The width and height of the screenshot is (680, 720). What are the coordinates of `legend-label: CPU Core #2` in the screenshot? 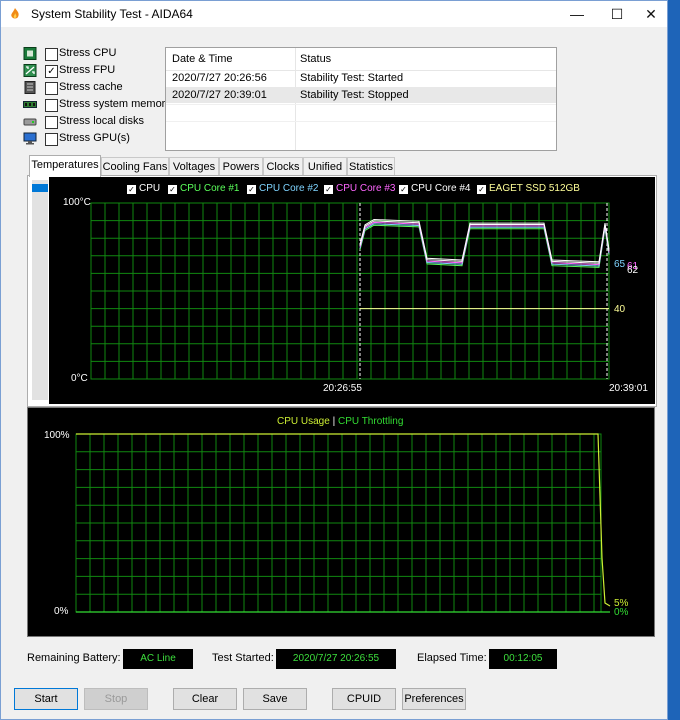 It's located at (289, 188).